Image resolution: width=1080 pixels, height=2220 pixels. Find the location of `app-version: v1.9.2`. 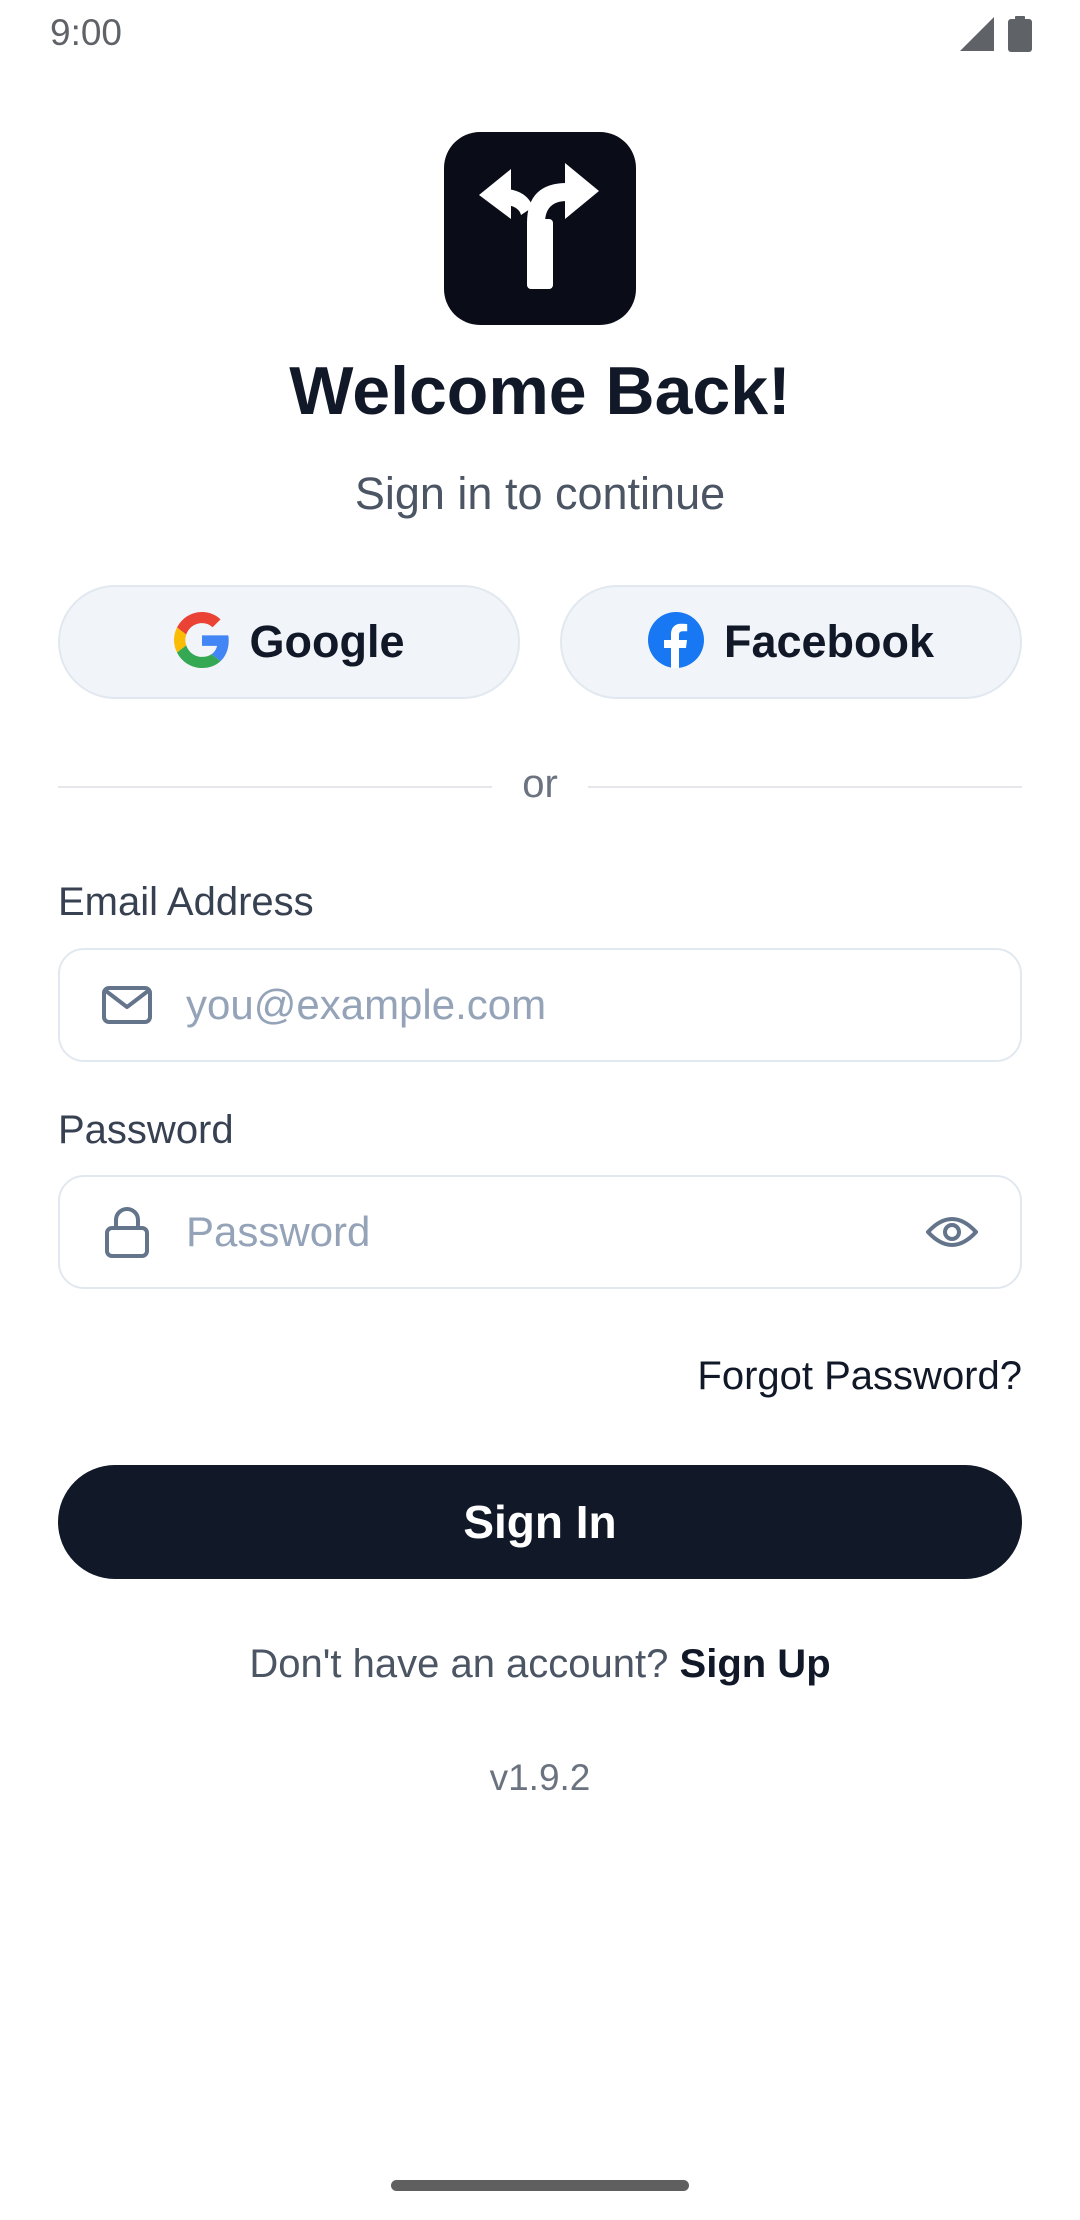

app-version: v1.9.2 is located at coordinates (540, 1777).